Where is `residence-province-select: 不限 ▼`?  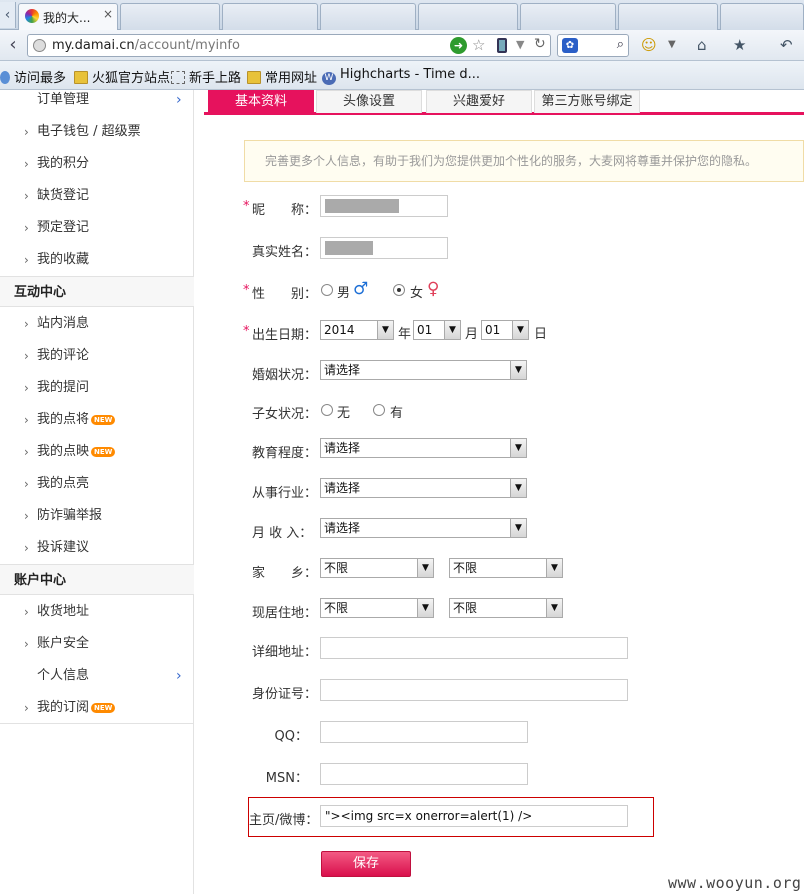
residence-province-select: 不限 ▼ is located at coordinates (377, 608).